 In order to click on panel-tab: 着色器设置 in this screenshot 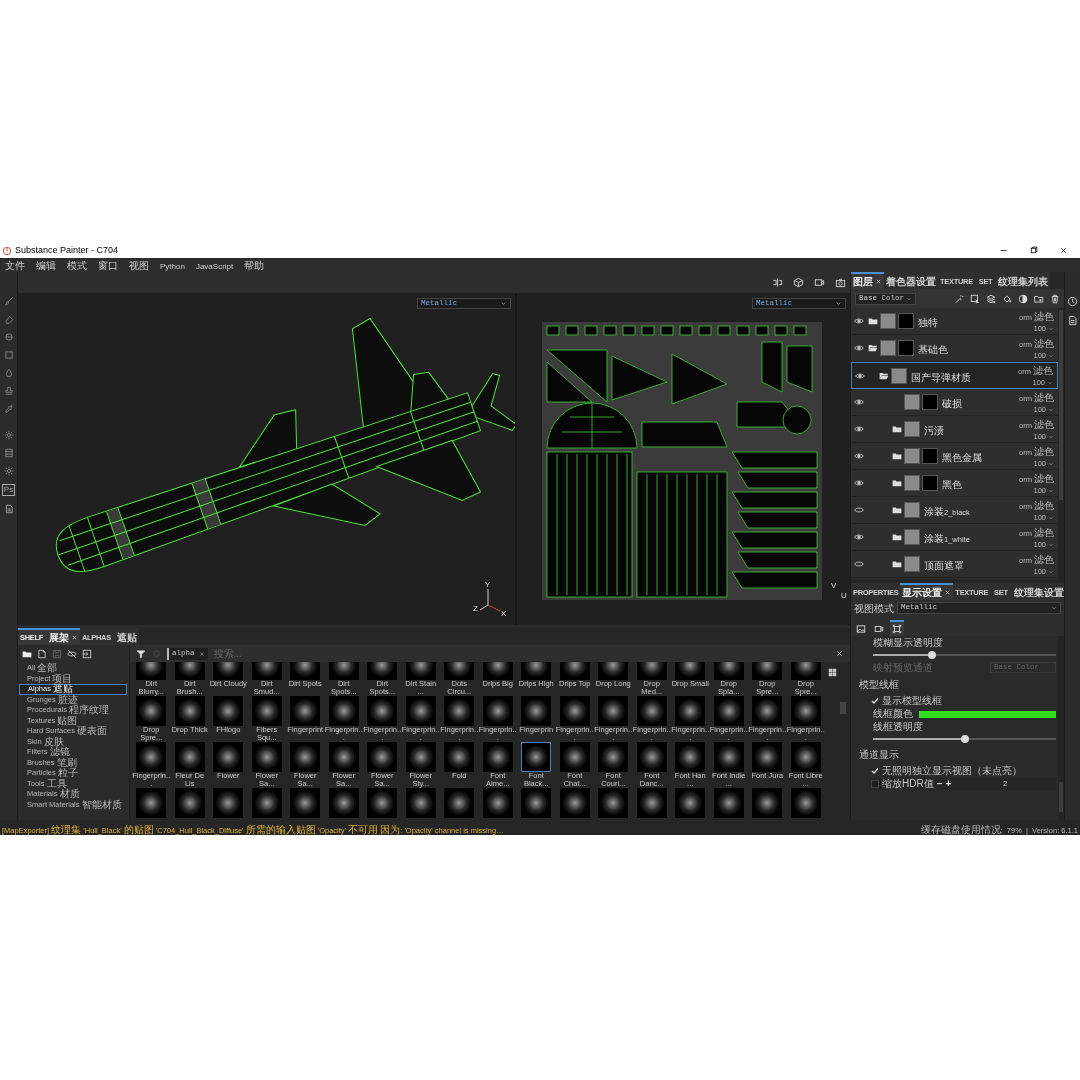, I will do `click(911, 280)`.